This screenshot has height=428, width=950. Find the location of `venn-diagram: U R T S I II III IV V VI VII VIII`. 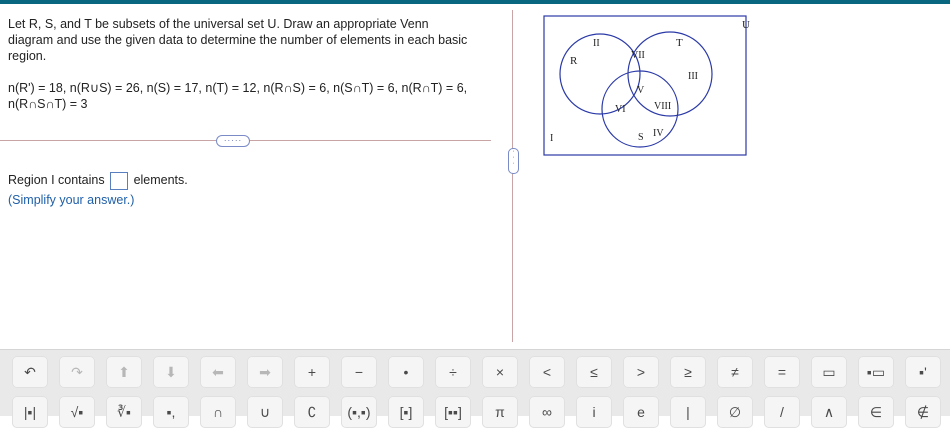

venn-diagram: U R T S I II III IV V VI VII VIII is located at coordinates (646, 85).